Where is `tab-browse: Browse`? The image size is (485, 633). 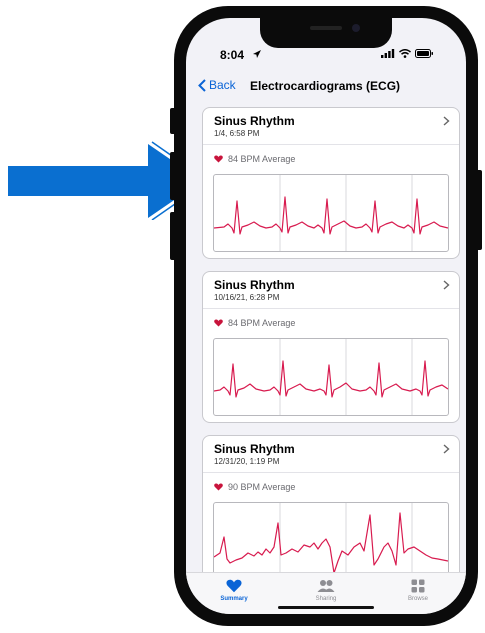
tab-browse: Browse is located at coordinates (418, 590).